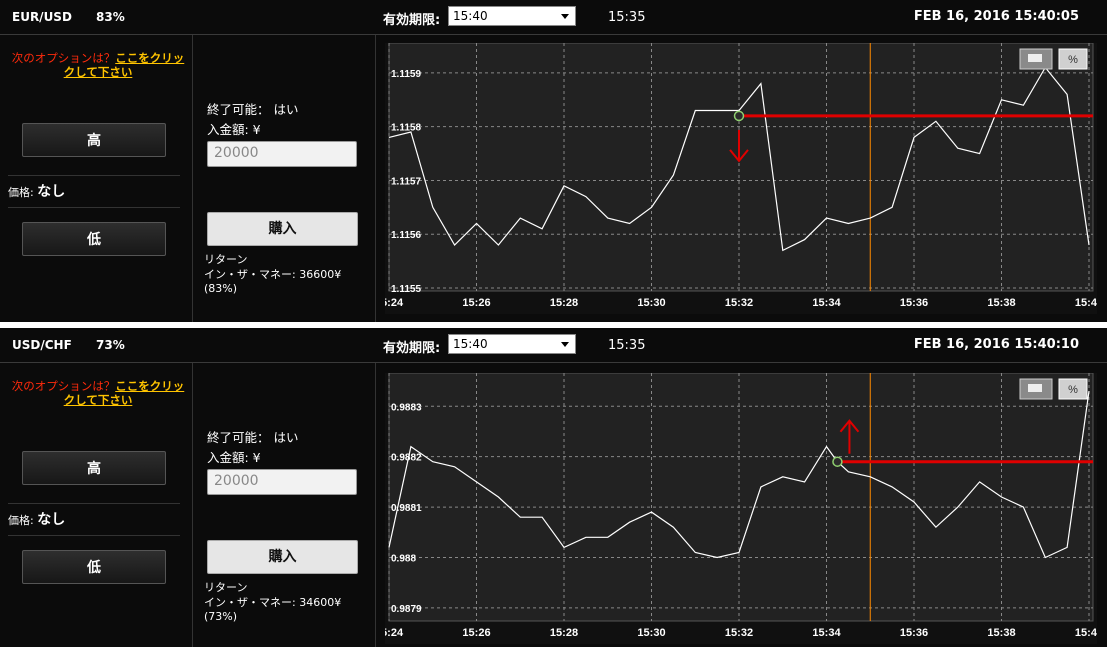 This screenshot has width=1107, height=648. I want to click on y-tick-label: 0.988, so click(403, 559).